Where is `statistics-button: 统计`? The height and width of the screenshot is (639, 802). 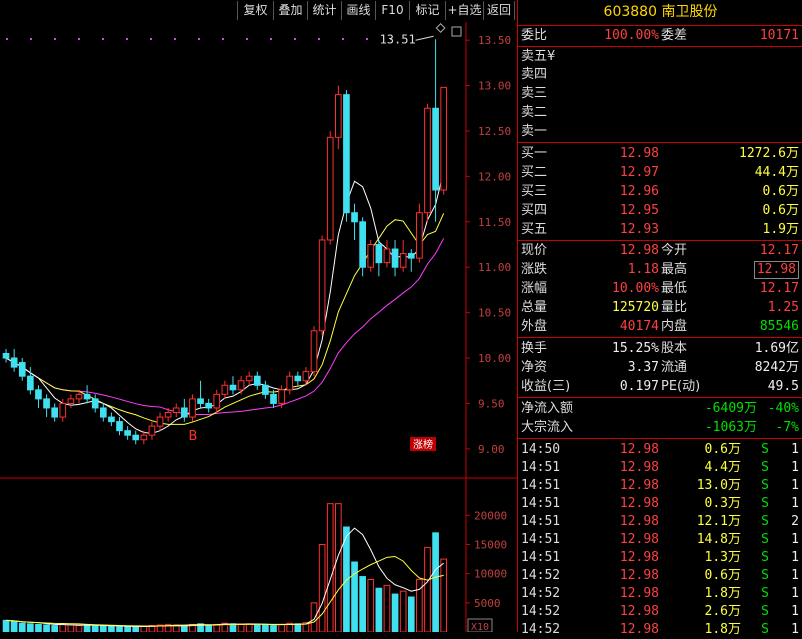 statistics-button: 统计 is located at coordinates (324, 10).